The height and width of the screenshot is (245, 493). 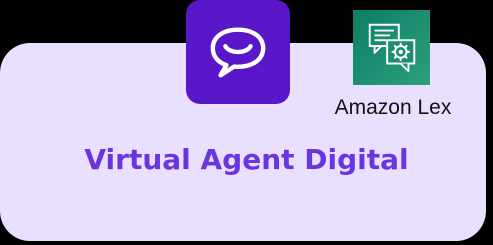 I want to click on amazon-lex-chat-gear-icon, so click(x=391, y=47).